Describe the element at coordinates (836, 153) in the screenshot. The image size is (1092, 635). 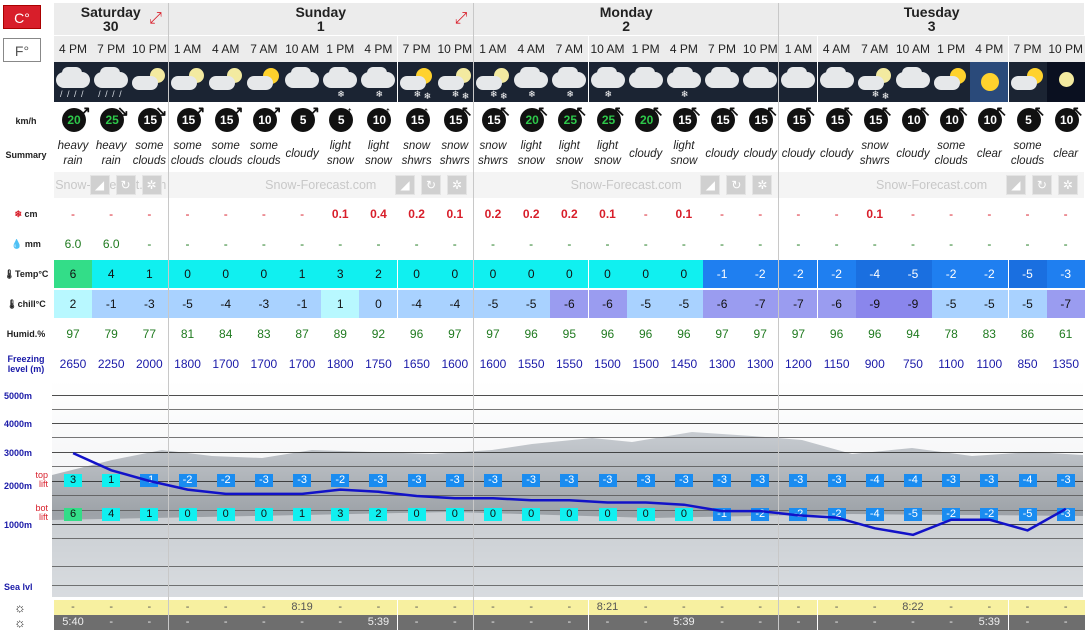
I see `summary-text: cloudy` at that location.